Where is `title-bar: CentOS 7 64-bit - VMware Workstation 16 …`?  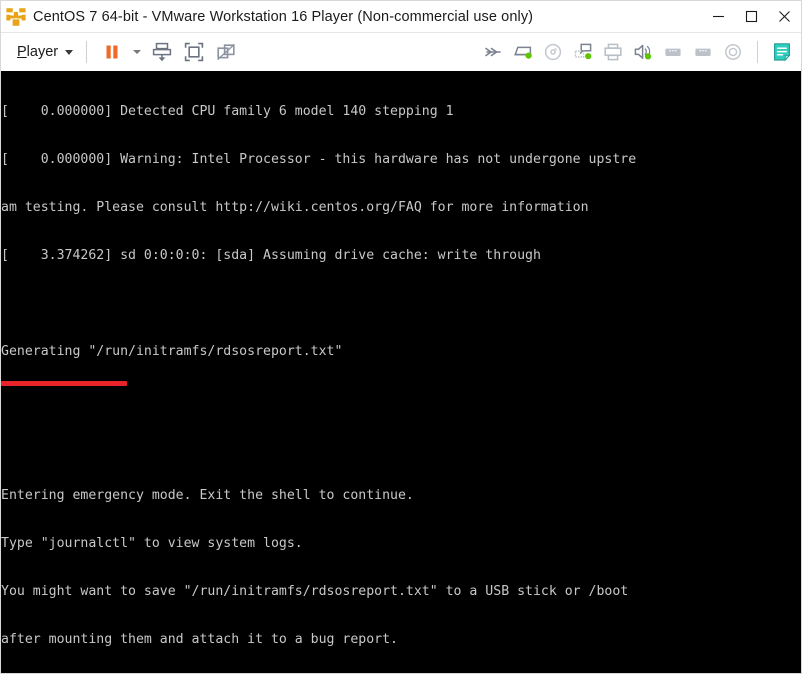 title-bar: CentOS 7 64-bit - VMware Workstation 16 … is located at coordinates (401, 17).